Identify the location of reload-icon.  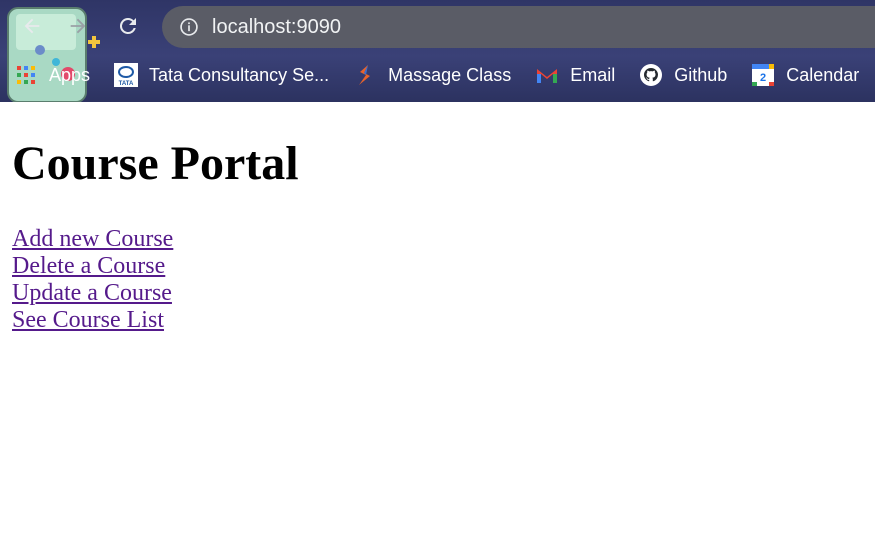
(127, 25).